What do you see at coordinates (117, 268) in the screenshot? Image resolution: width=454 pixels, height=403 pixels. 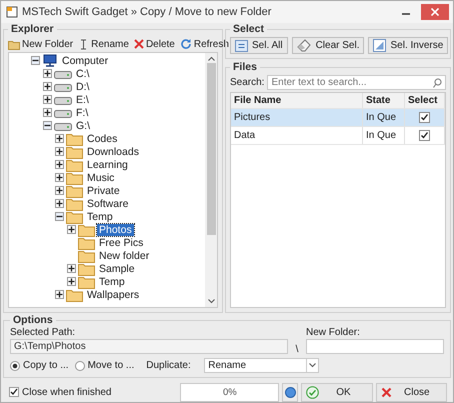 I see `tree-item: Sample` at bounding box center [117, 268].